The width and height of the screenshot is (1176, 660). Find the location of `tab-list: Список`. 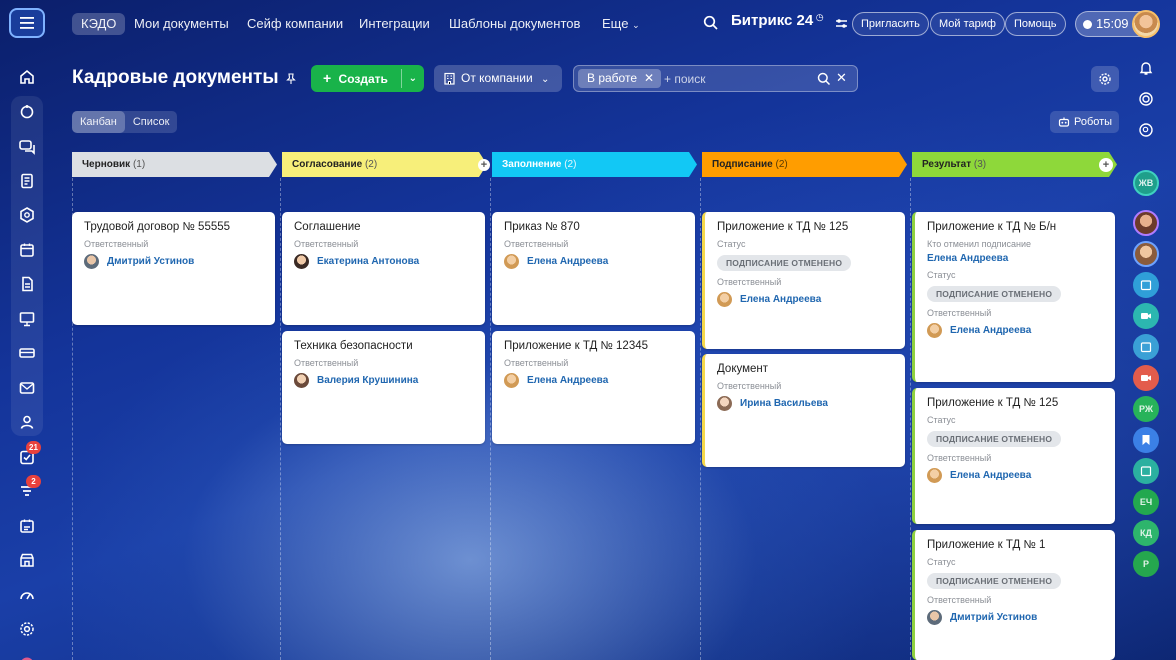

tab-list: Список is located at coordinates (151, 122).